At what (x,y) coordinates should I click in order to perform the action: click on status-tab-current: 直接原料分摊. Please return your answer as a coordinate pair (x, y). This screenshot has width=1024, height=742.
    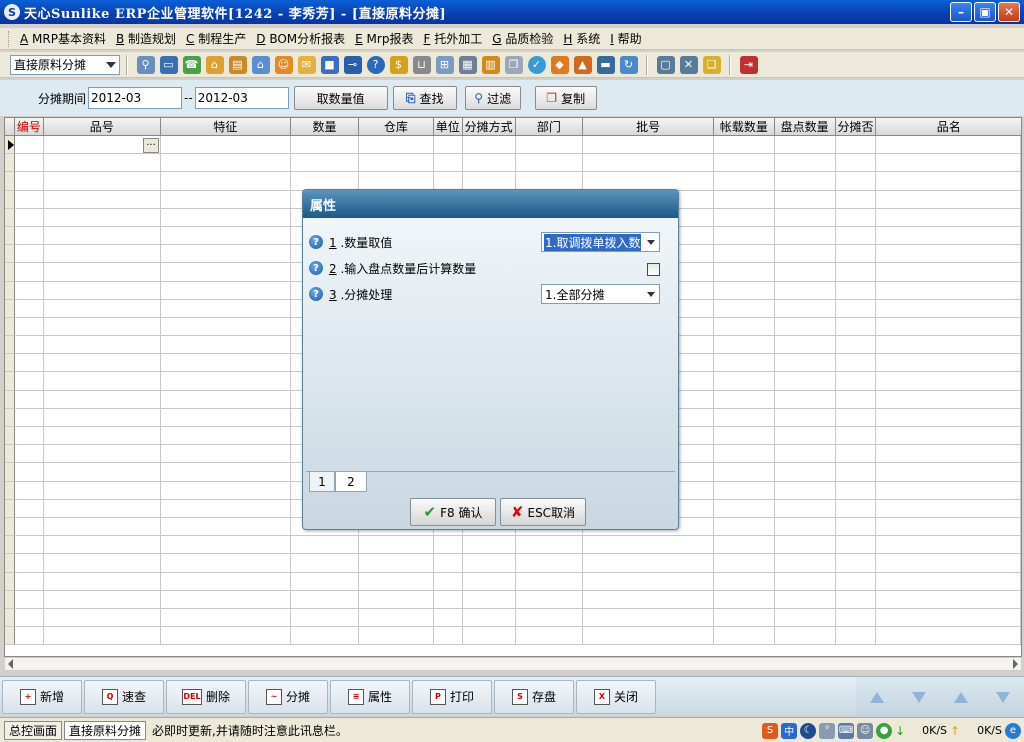
    Looking at the image, I should click on (105, 730).